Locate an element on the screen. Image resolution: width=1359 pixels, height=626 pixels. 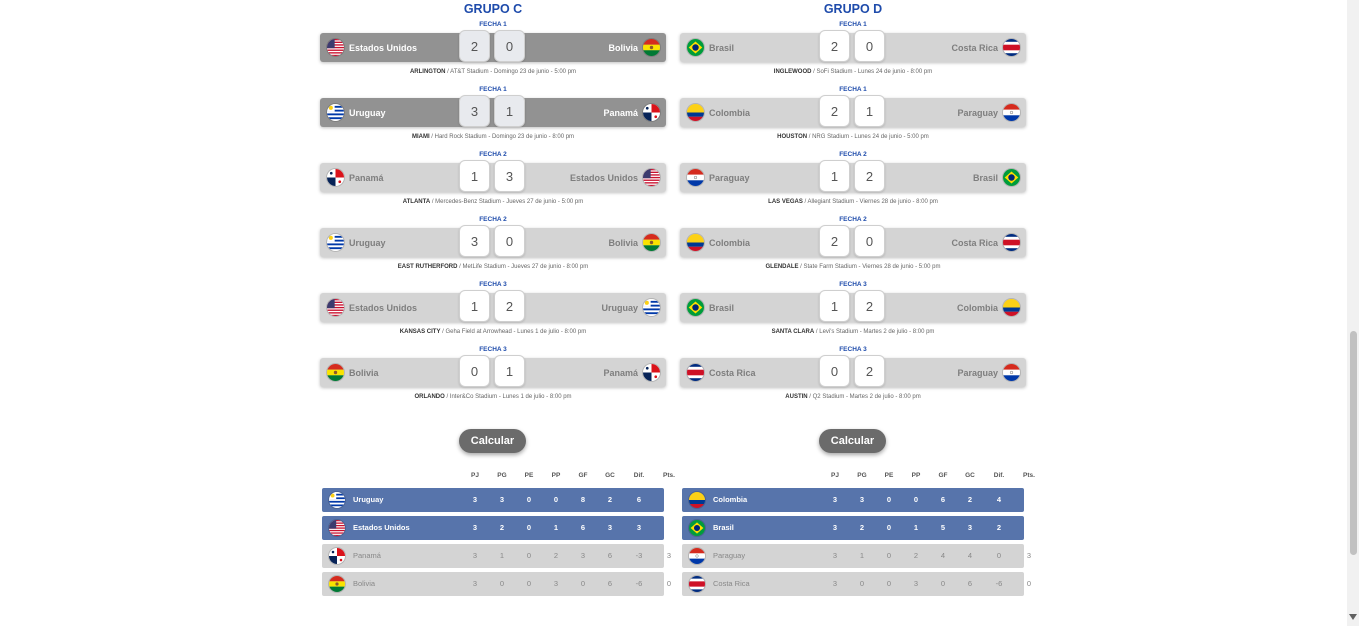
standings-cell: 2 is located at coordinates (610, 499).